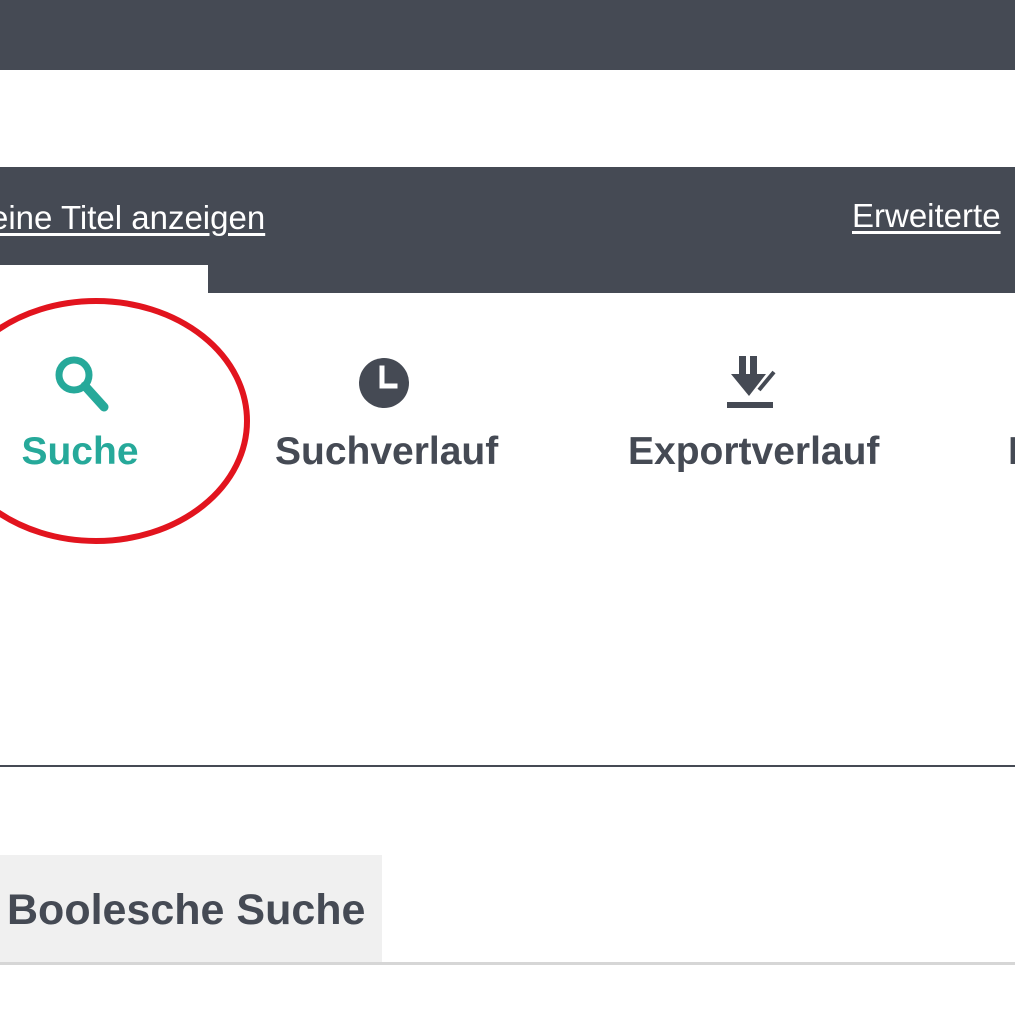 Image resolution: width=1015 pixels, height=1015 pixels. I want to click on nav-item-search-history: Suchverlauf, so click(387, 411).